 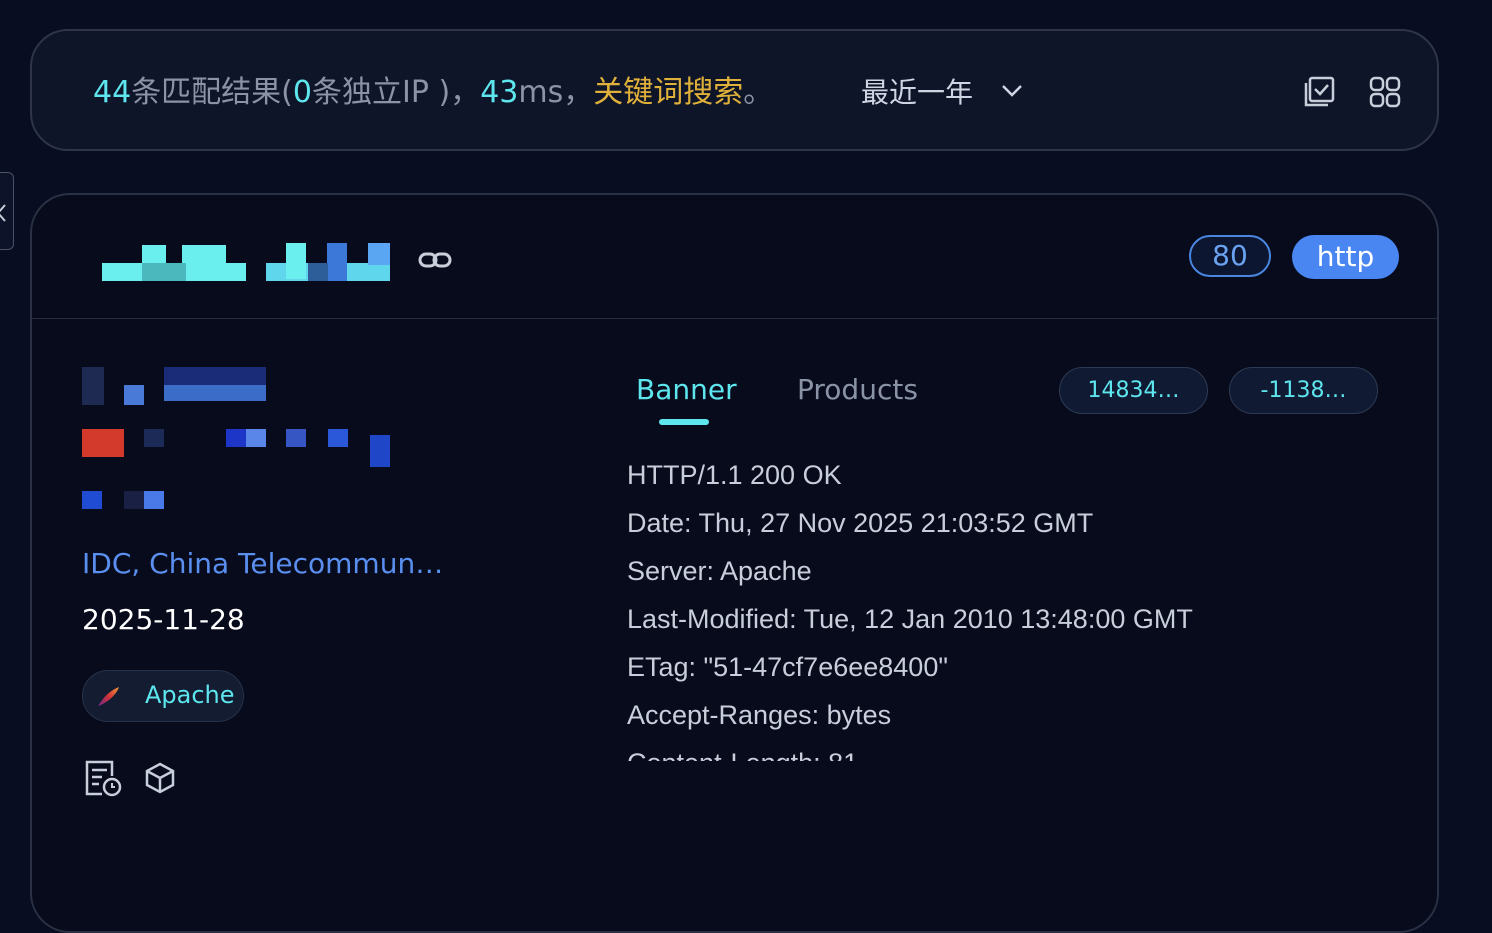 I want to click on chevron-down-icon, so click(x=1012, y=90).